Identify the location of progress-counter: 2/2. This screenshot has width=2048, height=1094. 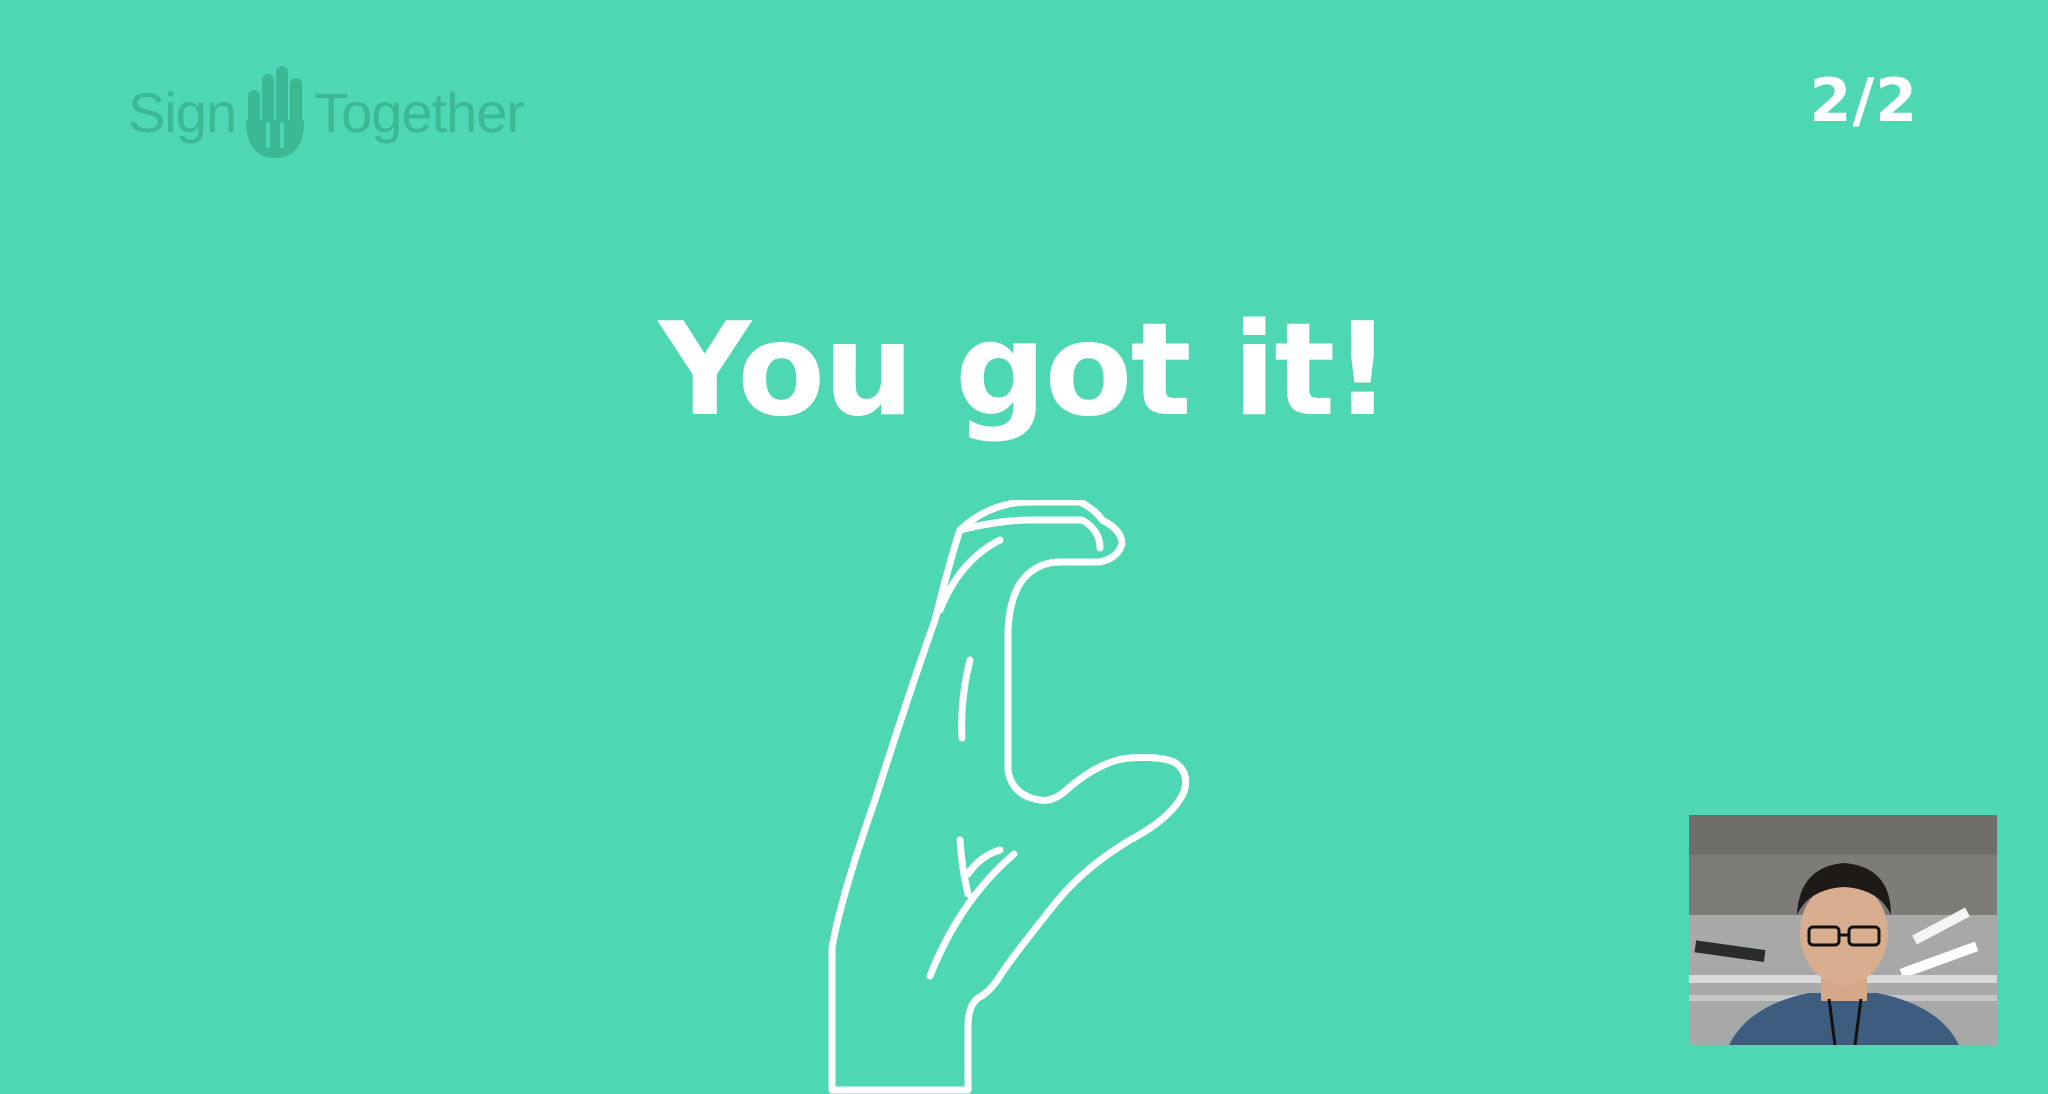
(1863, 101).